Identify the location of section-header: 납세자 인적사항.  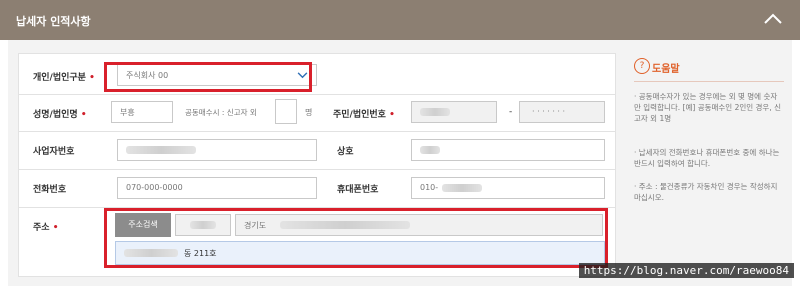
(400, 20).